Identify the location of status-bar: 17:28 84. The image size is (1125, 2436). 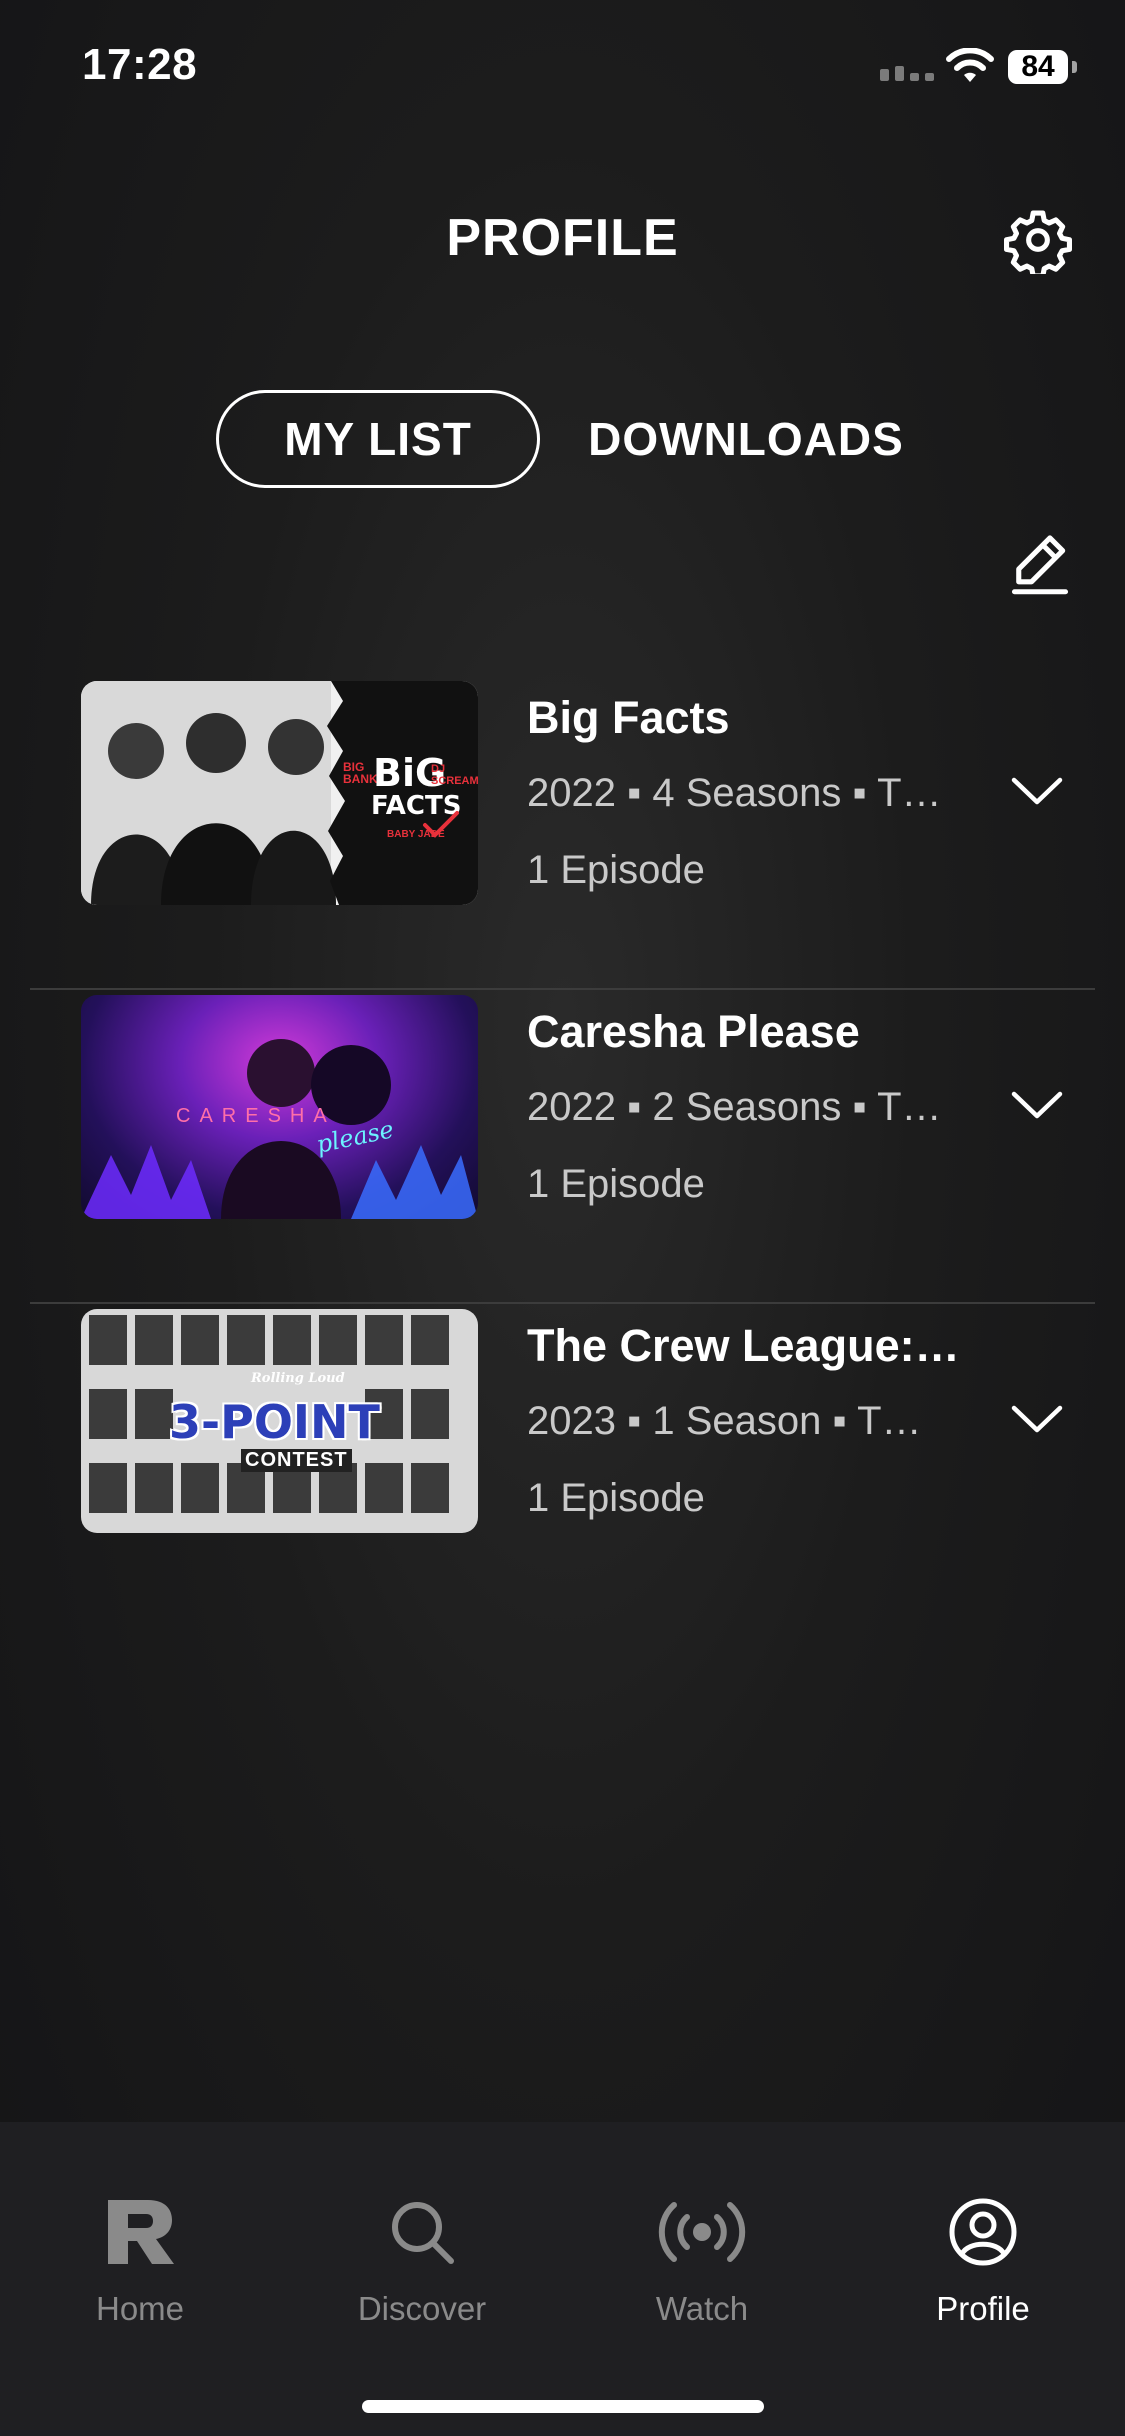
(562, 70).